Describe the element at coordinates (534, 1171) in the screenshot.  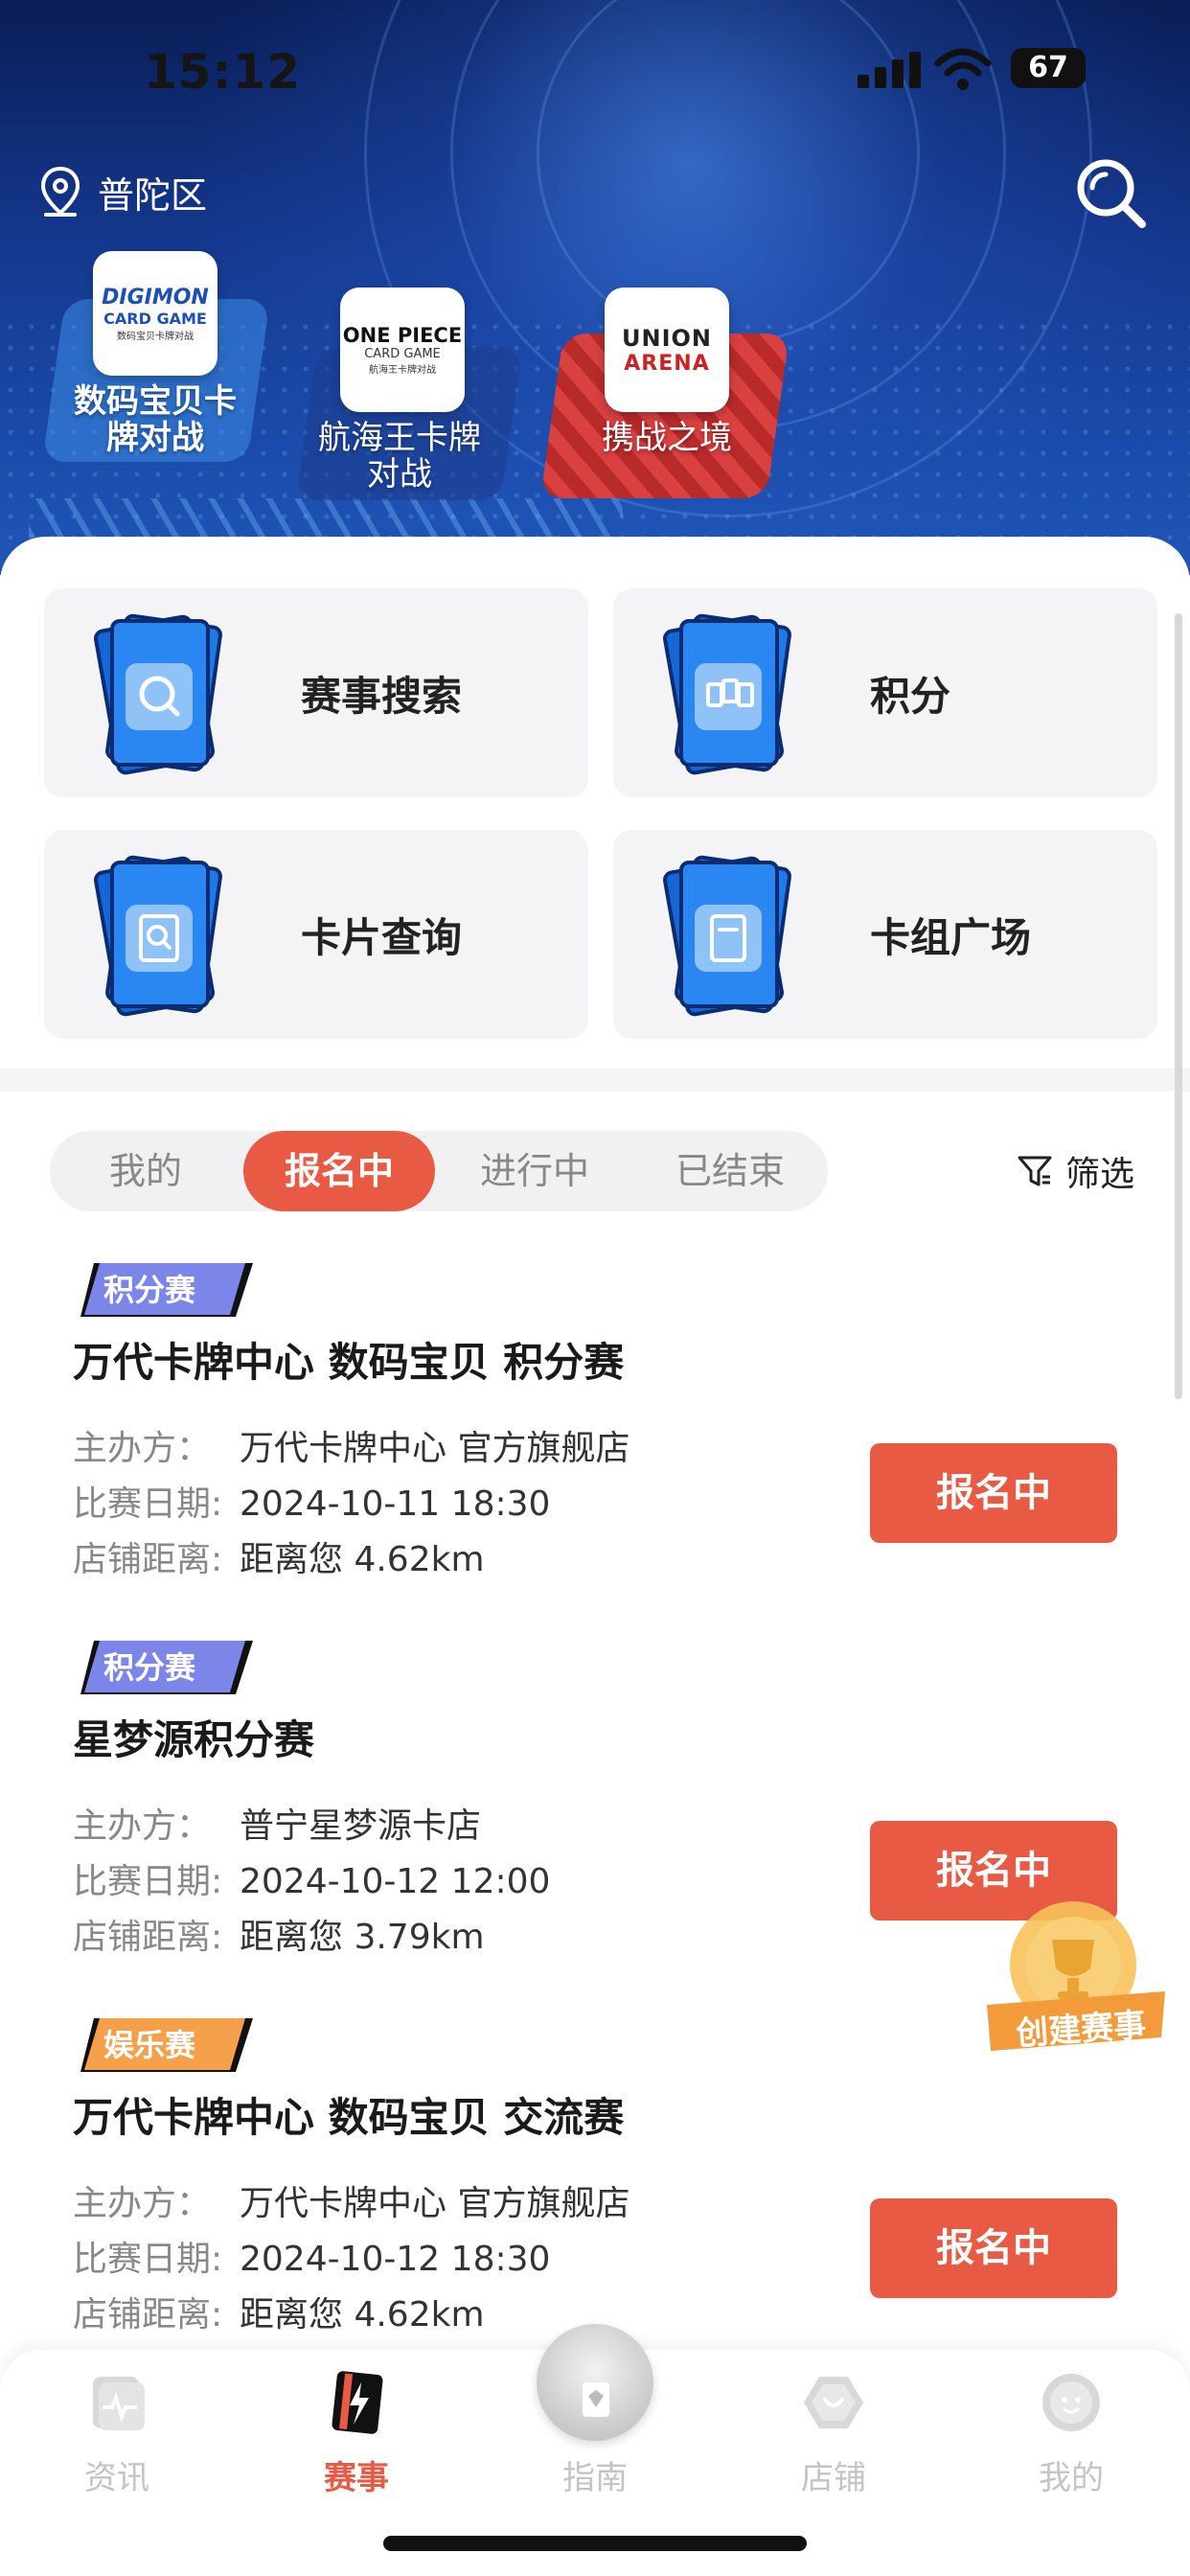
I see `tab-ongoing: 进行中` at that location.